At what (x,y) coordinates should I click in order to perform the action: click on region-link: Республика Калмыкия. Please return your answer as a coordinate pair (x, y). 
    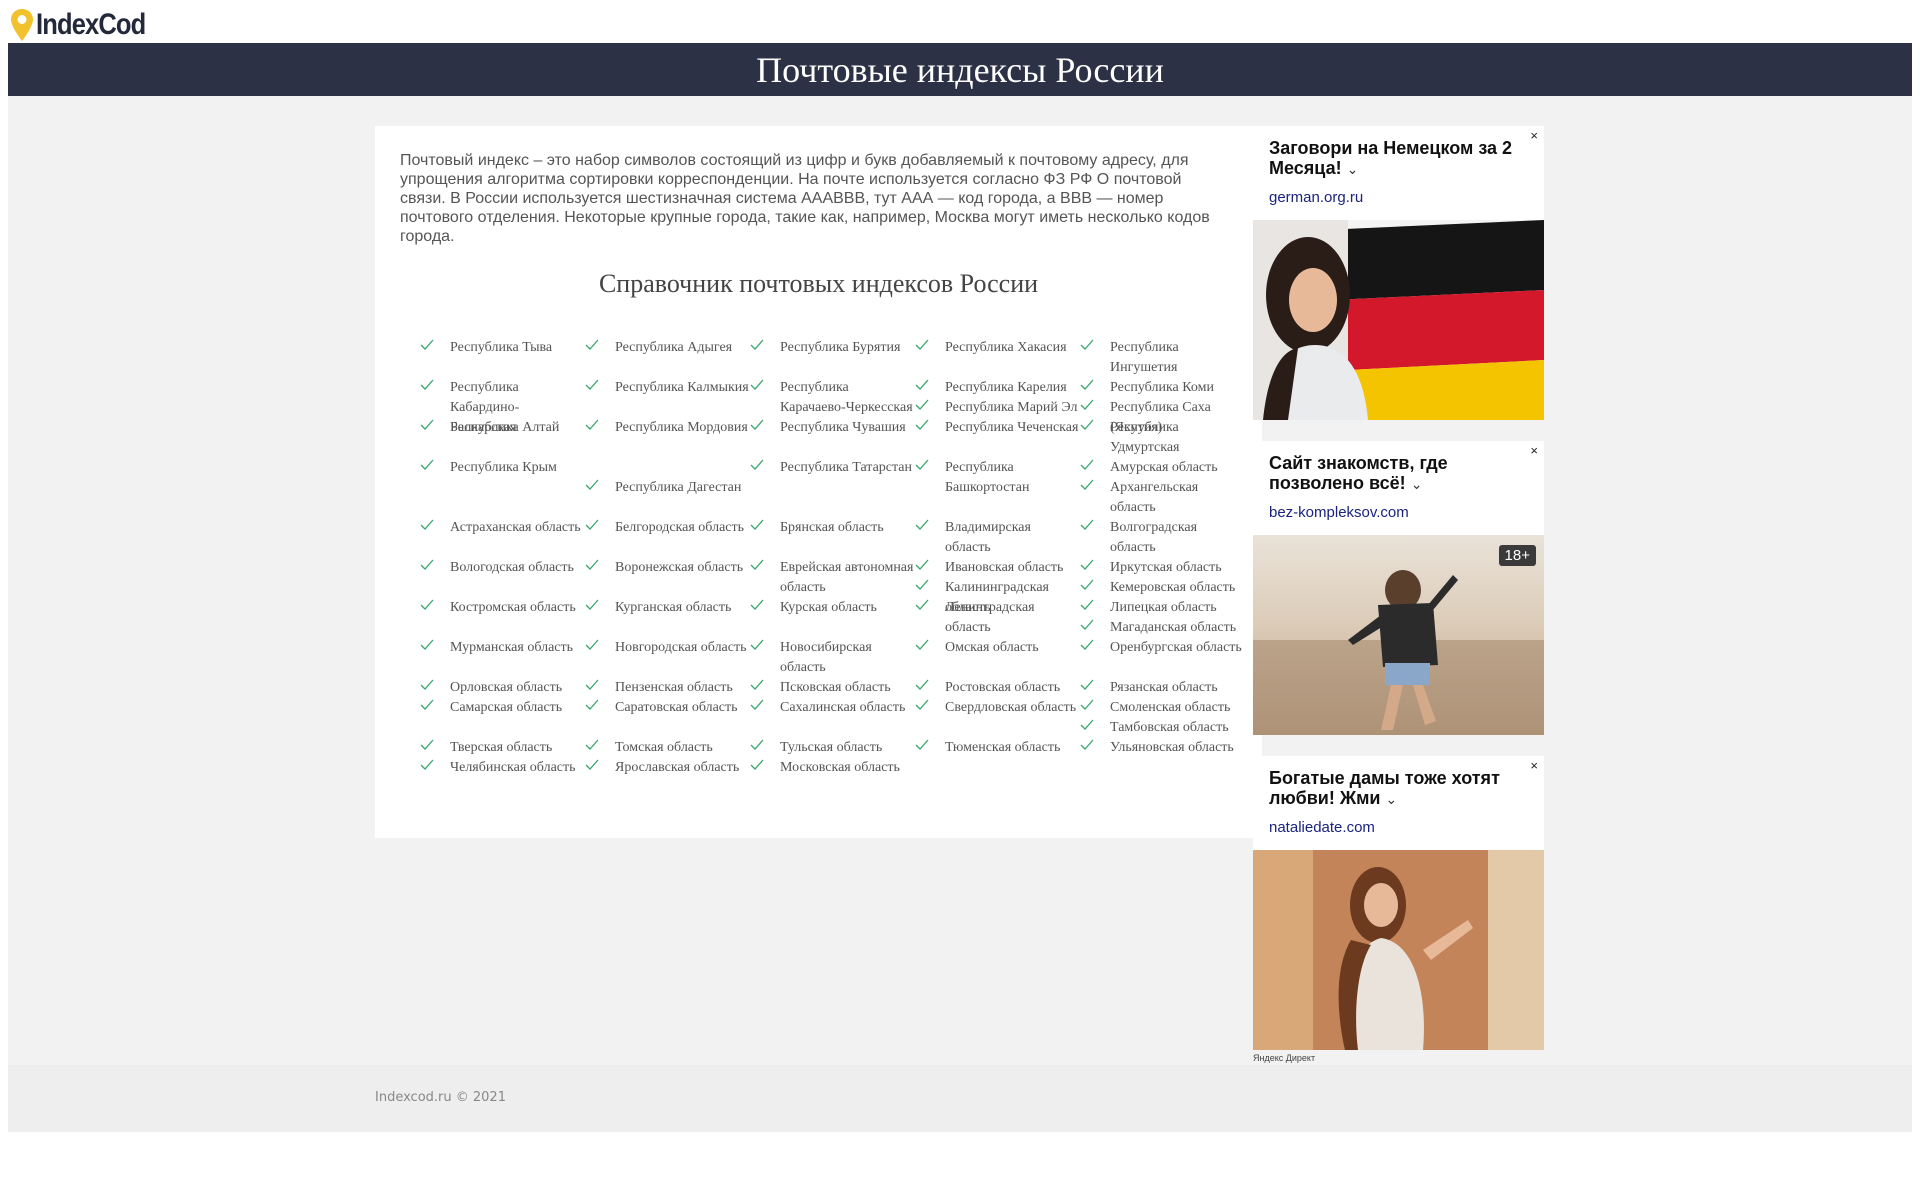
    Looking at the image, I should click on (667, 388).